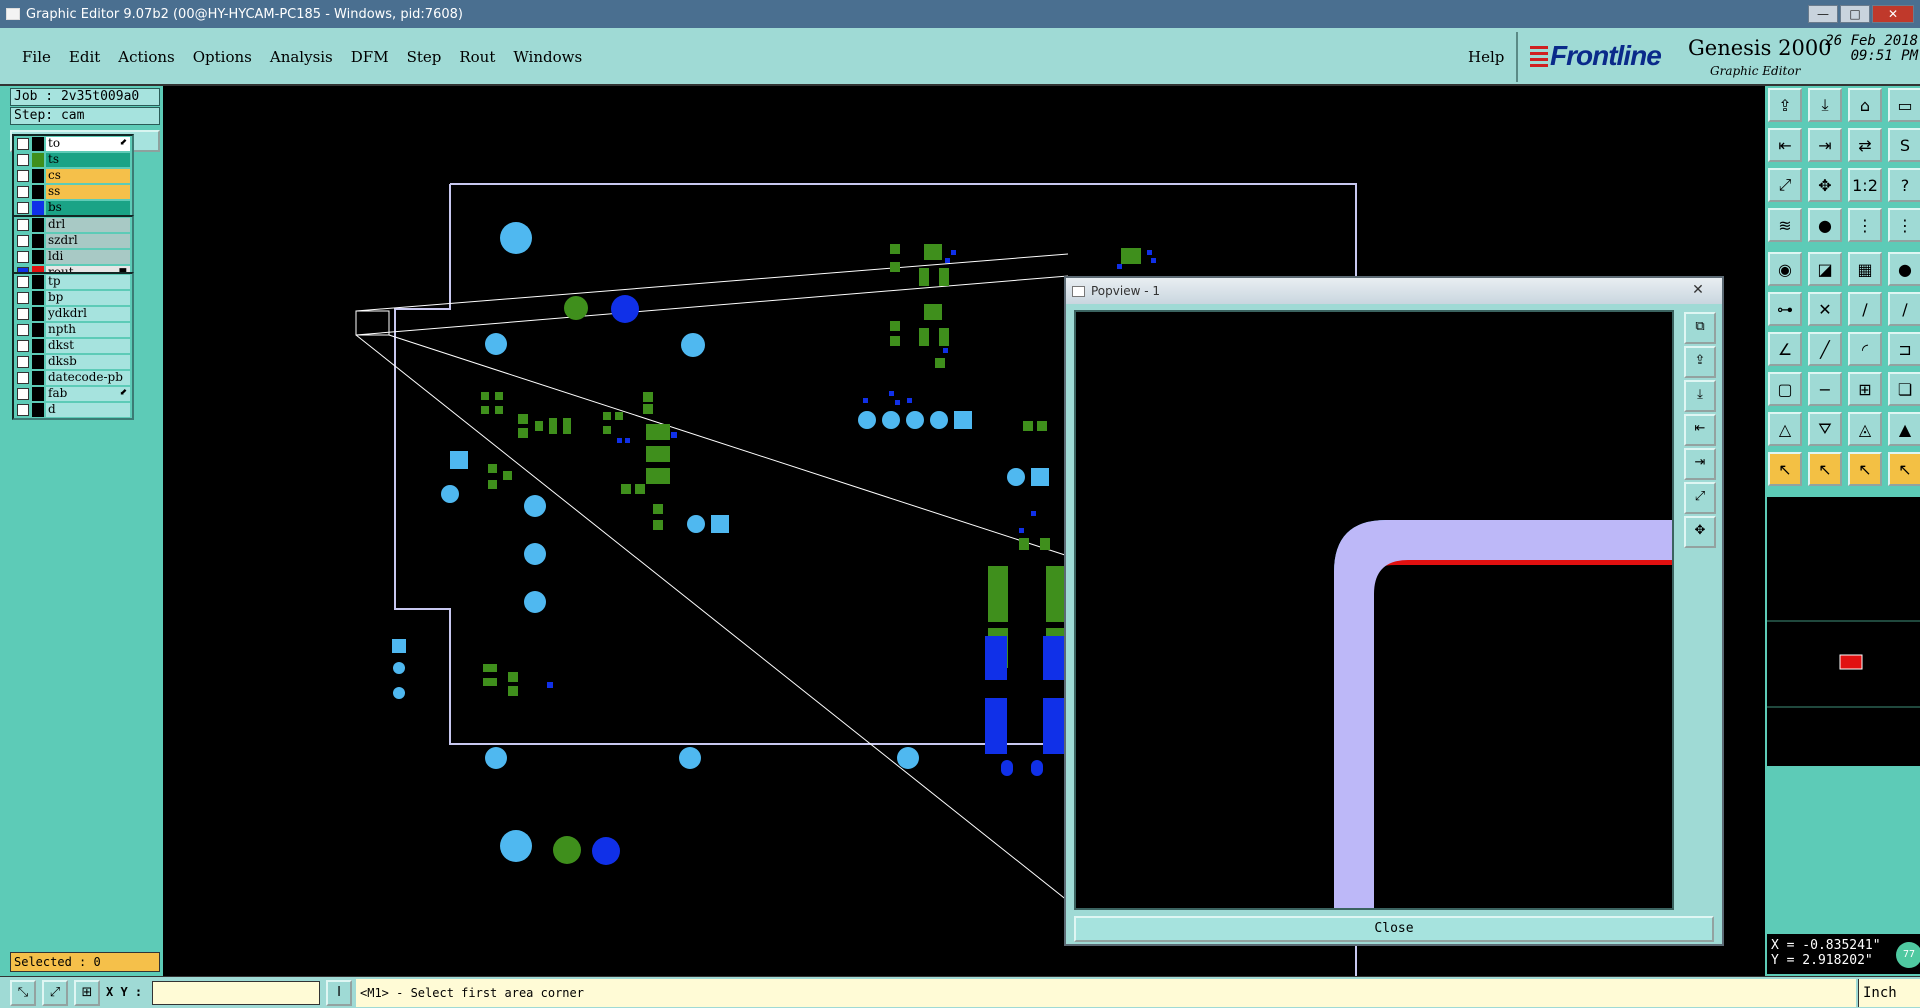 This screenshot has height=1008, width=1920. What do you see at coordinates (1889, 993) in the screenshot?
I see `units-selector: Inch` at bounding box center [1889, 993].